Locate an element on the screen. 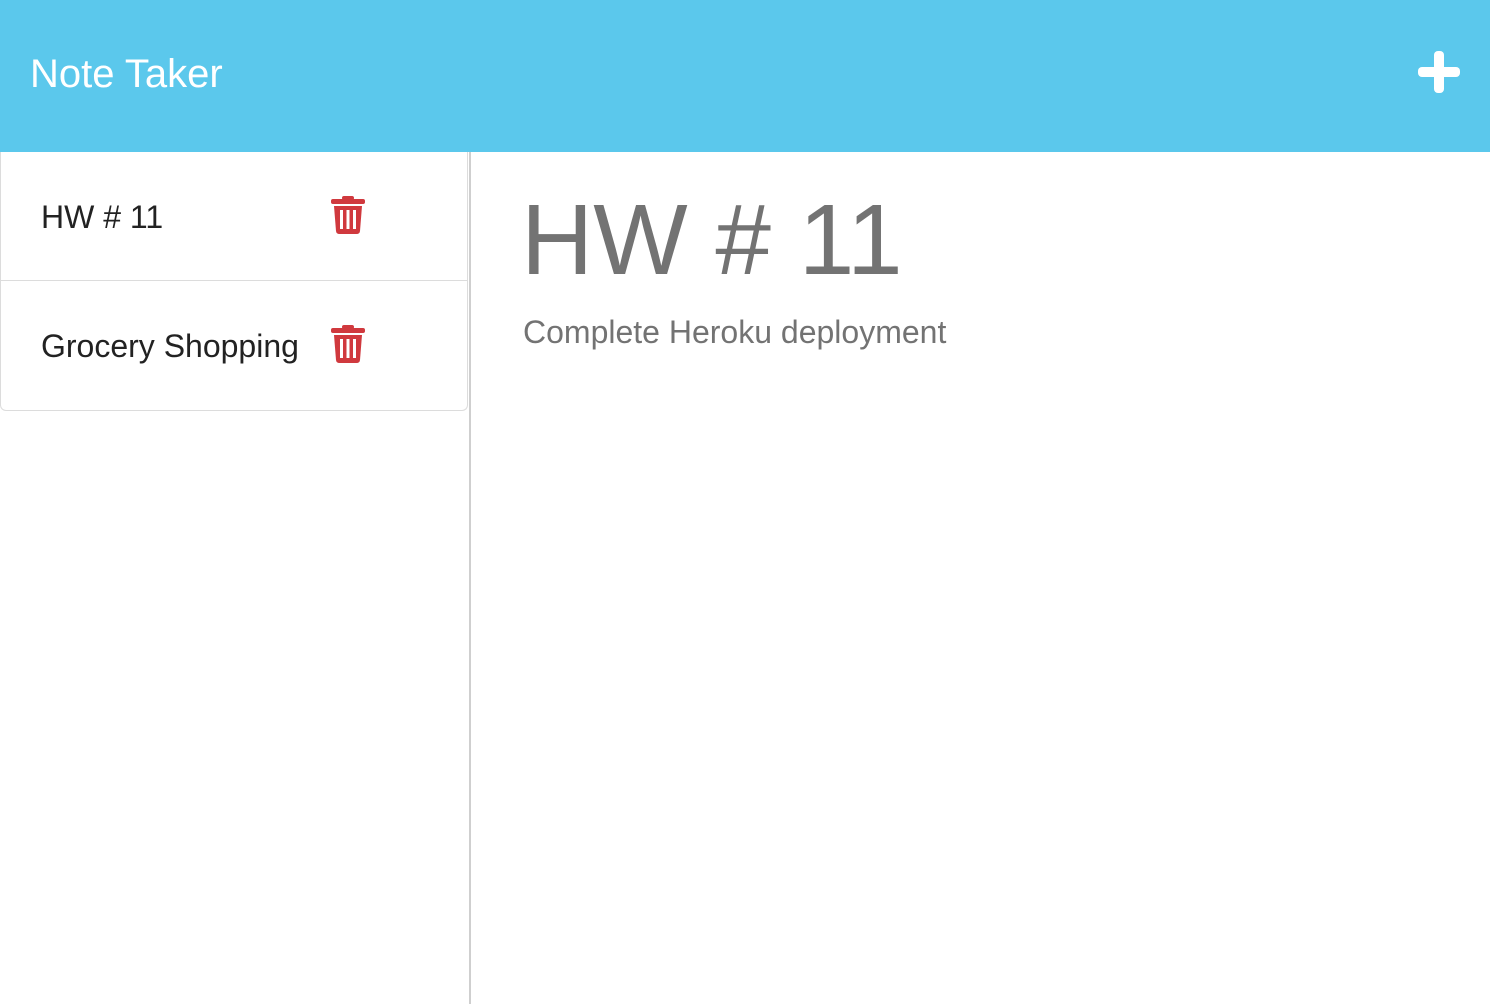 The width and height of the screenshot is (1490, 1004). note-list-item: Grocery Shopping is located at coordinates (234, 345).